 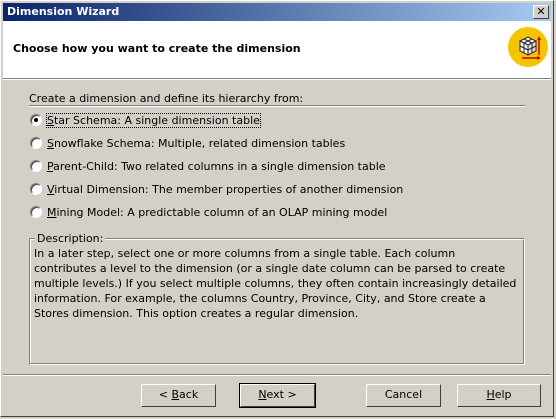 What do you see at coordinates (36, 166) in the screenshot?
I see `parent-child-radio` at bounding box center [36, 166].